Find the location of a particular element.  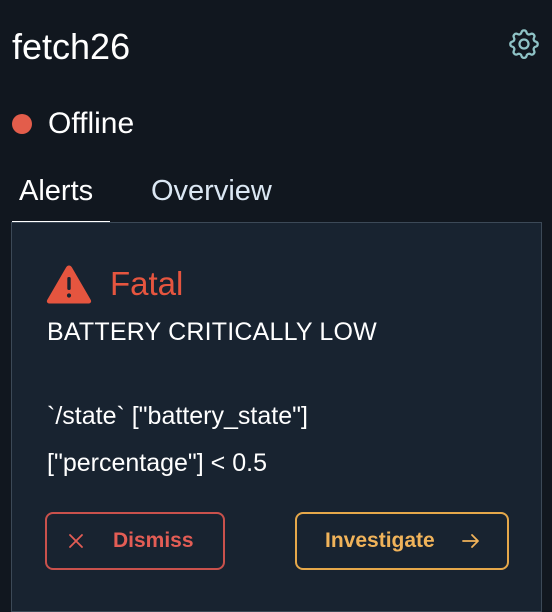

robot-name: fetch26 is located at coordinates (71, 46).